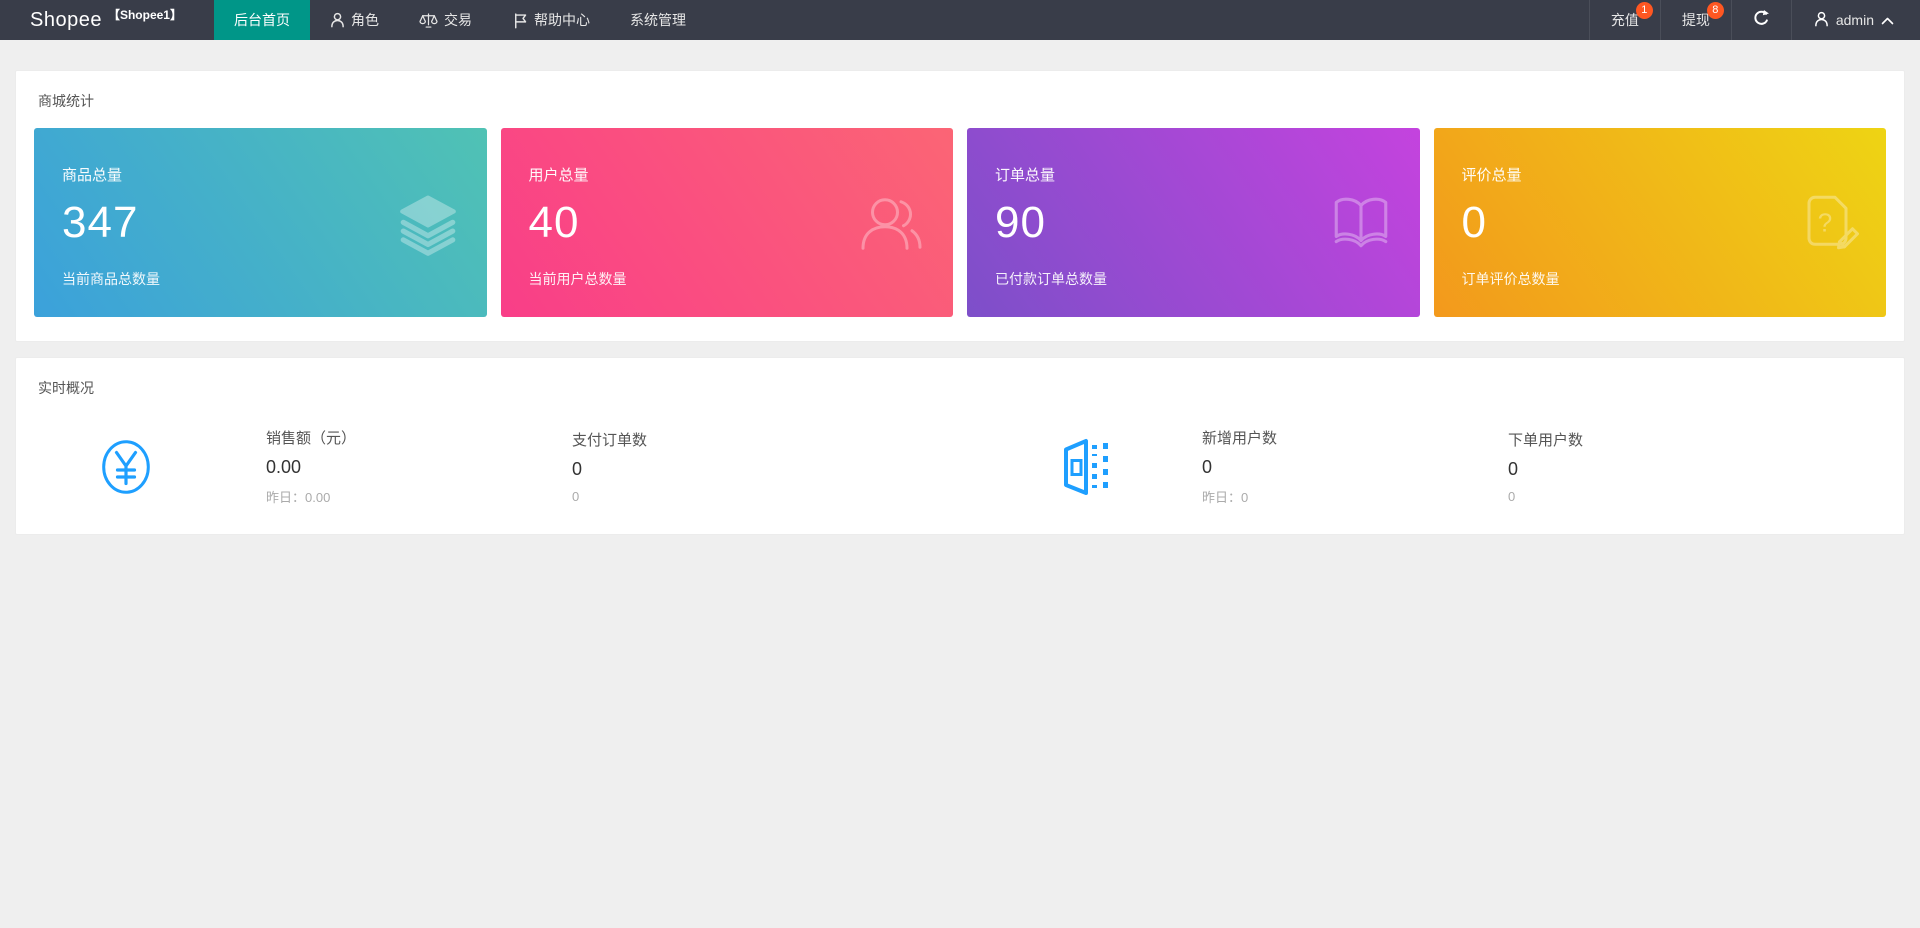 The height and width of the screenshot is (928, 1920). What do you see at coordinates (428, 20) in the screenshot?
I see `scales-icon` at bounding box center [428, 20].